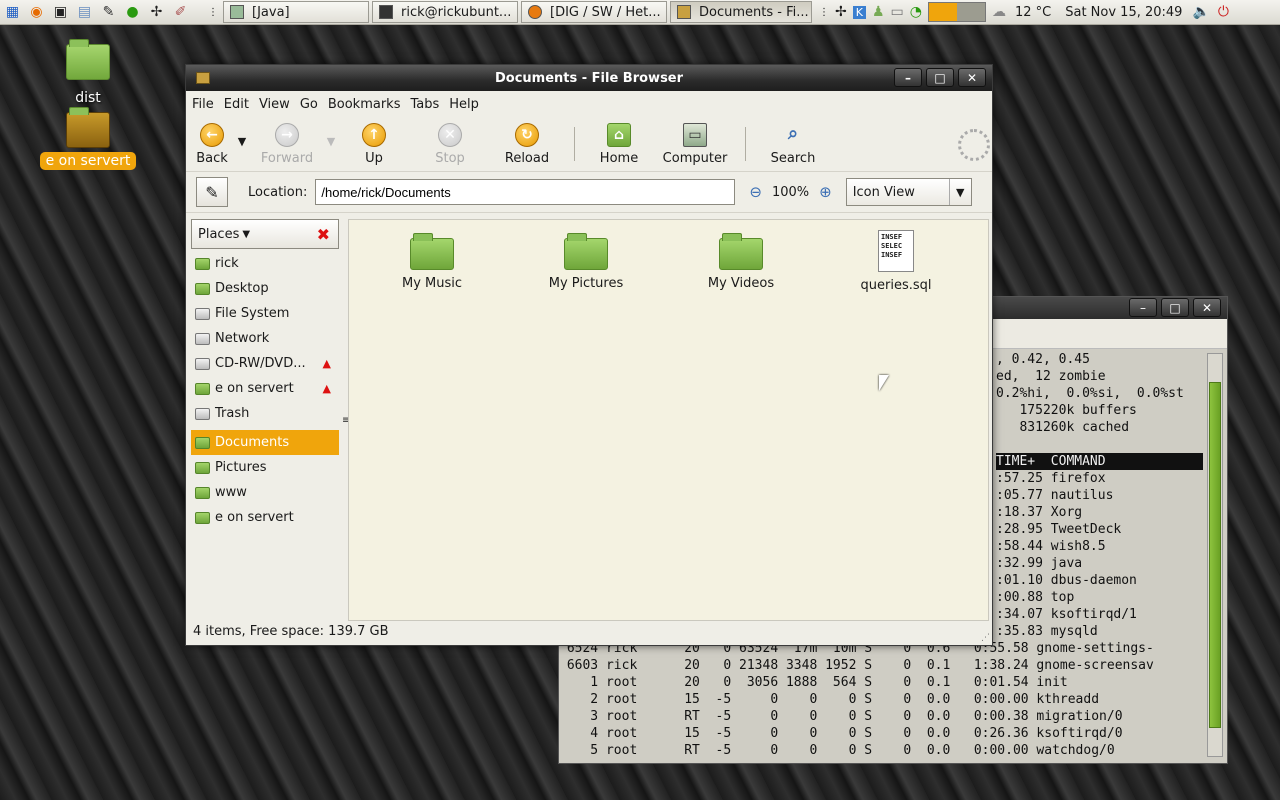 This screenshot has height=800, width=1280. I want to click on firefox-icon: ◉, so click(36, 12).